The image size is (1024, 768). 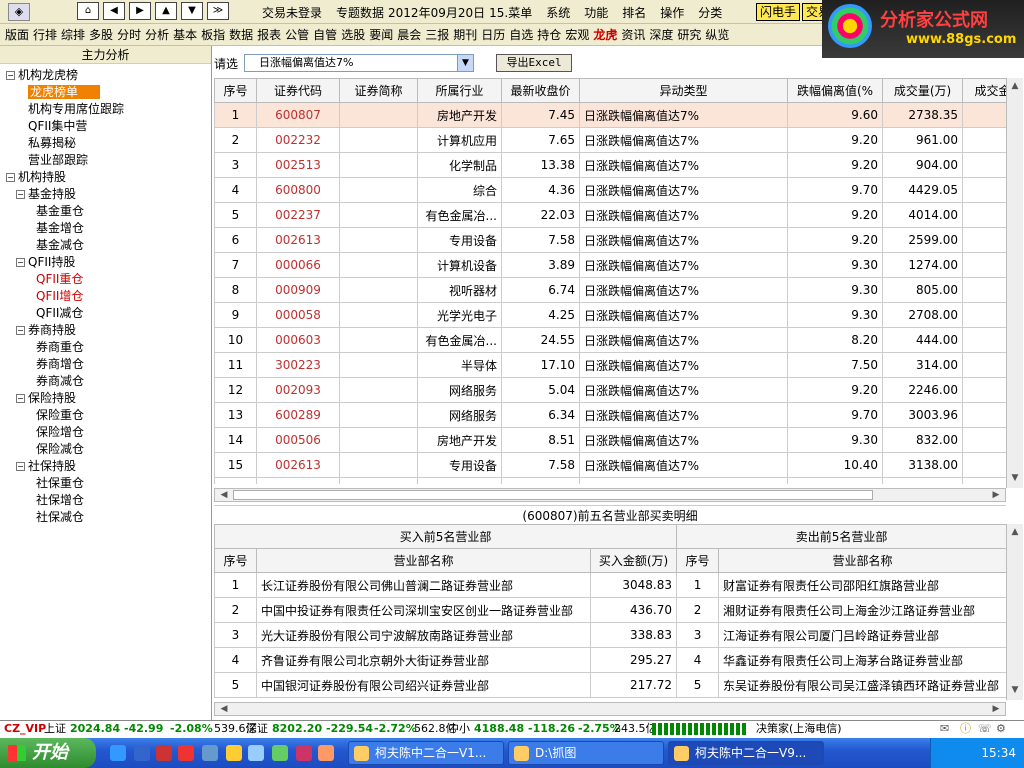 I want to click on tree-node: − 券商持股, so click(x=105, y=330).